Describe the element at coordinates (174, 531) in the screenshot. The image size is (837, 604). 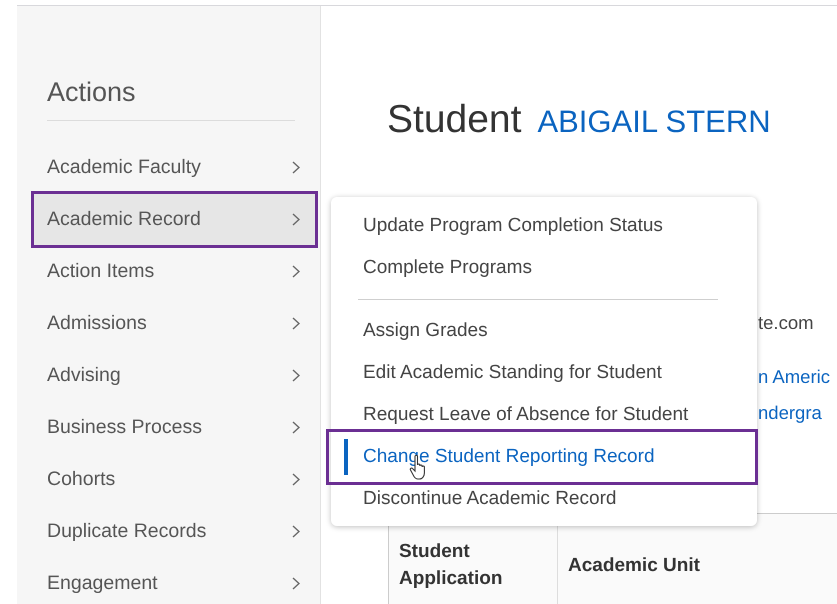
I see `sidebar-item: Duplicate Records` at that location.